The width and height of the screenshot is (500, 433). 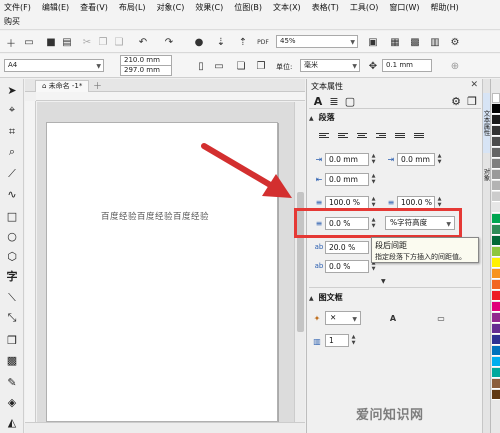 I want to click on paragraph-section-header: ▲ 段落, so click(x=395, y=119).